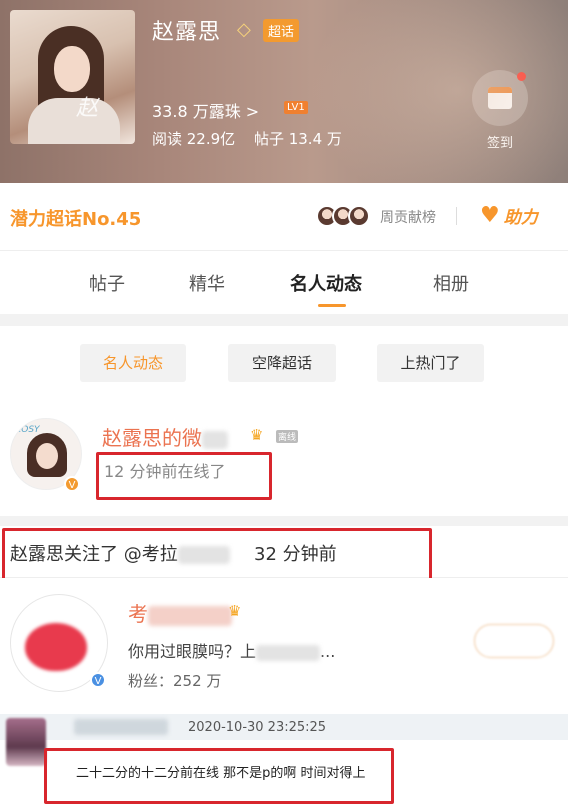 Image resolution: width=568 pixels, height=808 pixels. Describe the element at coordinates (207, 283) in the screenshot. I see `tab-featured: 精华` at that location.